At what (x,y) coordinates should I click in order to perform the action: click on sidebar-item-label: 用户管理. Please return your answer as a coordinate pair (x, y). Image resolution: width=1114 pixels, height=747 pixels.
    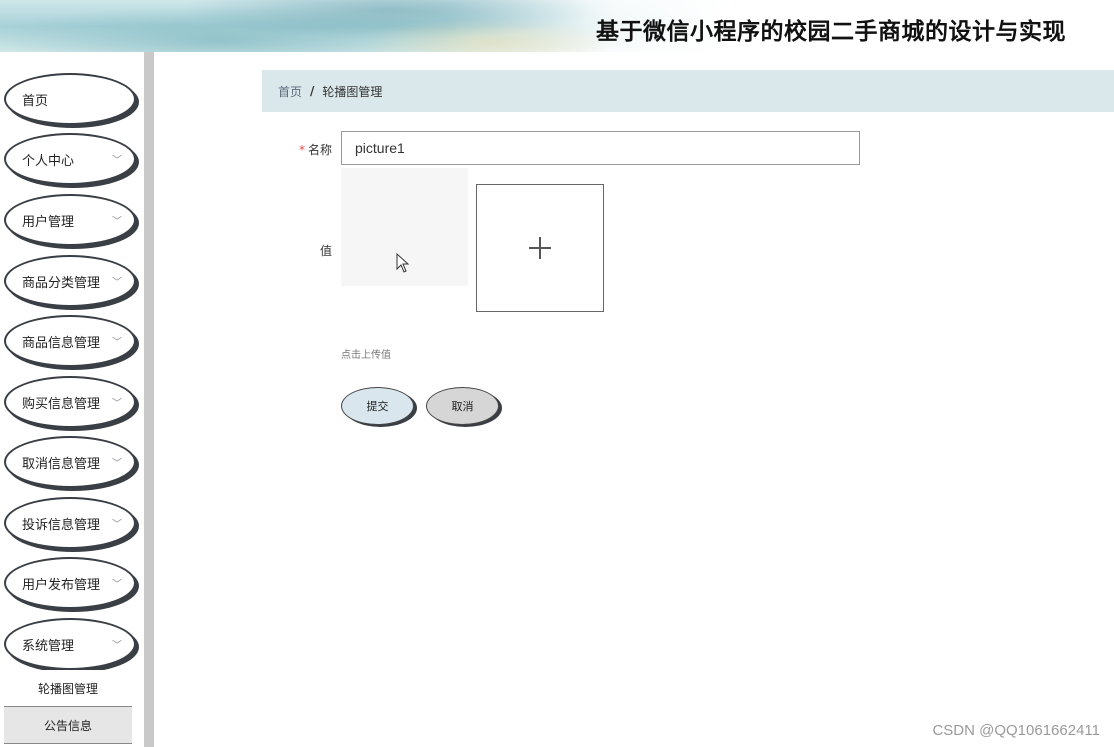
    Looking at the image, I should click on (48, 222).